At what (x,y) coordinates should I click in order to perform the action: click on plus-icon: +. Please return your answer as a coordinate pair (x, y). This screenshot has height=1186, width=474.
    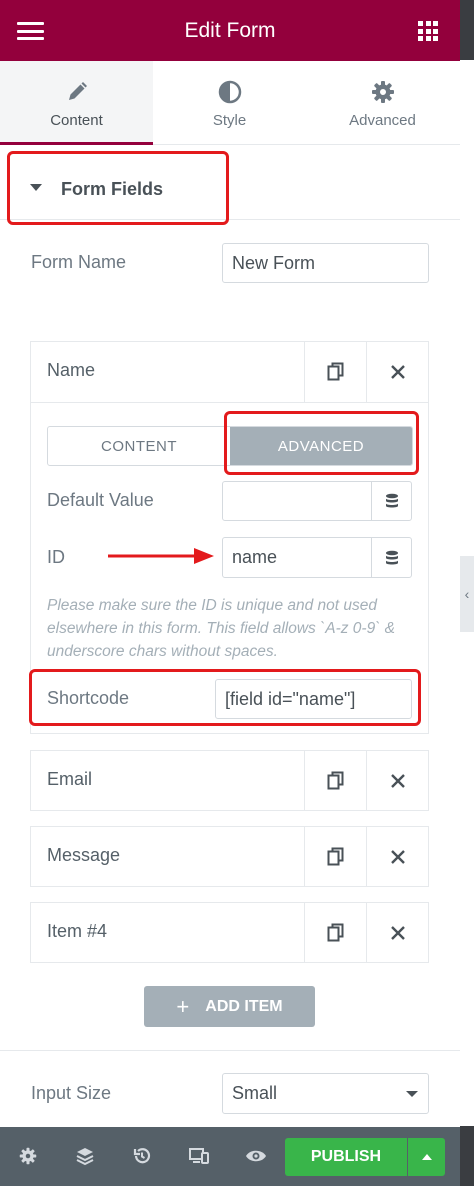
    Looking at the image, I should click on (183, 1006).